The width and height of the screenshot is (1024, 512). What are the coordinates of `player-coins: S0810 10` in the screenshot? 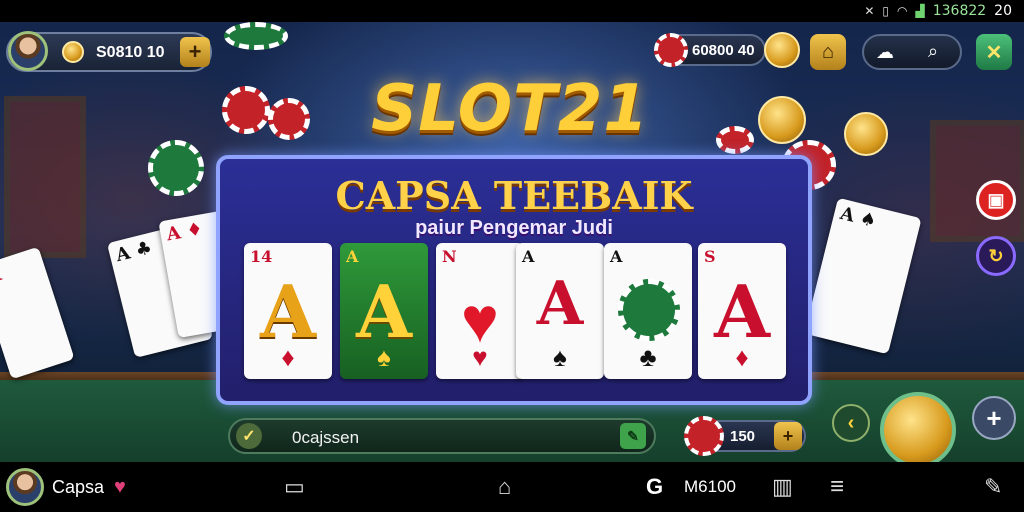 It's located at (130, 52).